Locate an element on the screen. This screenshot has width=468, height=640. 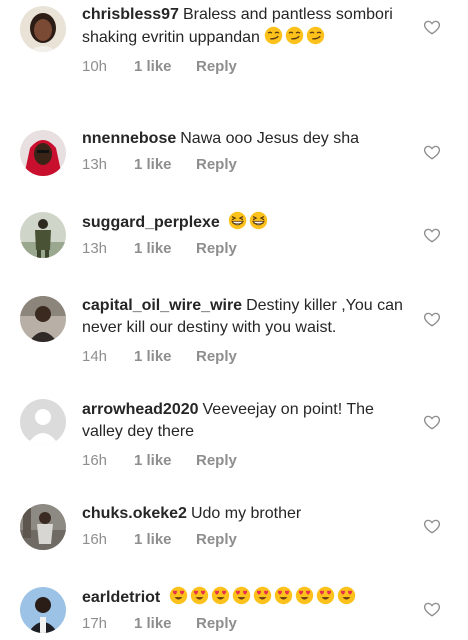
man-avatar-icon is located at coordinates (43, 319).